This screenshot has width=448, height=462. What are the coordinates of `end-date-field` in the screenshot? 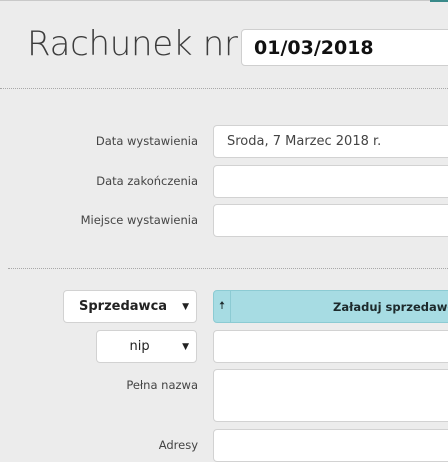 It's located at (330, 181).